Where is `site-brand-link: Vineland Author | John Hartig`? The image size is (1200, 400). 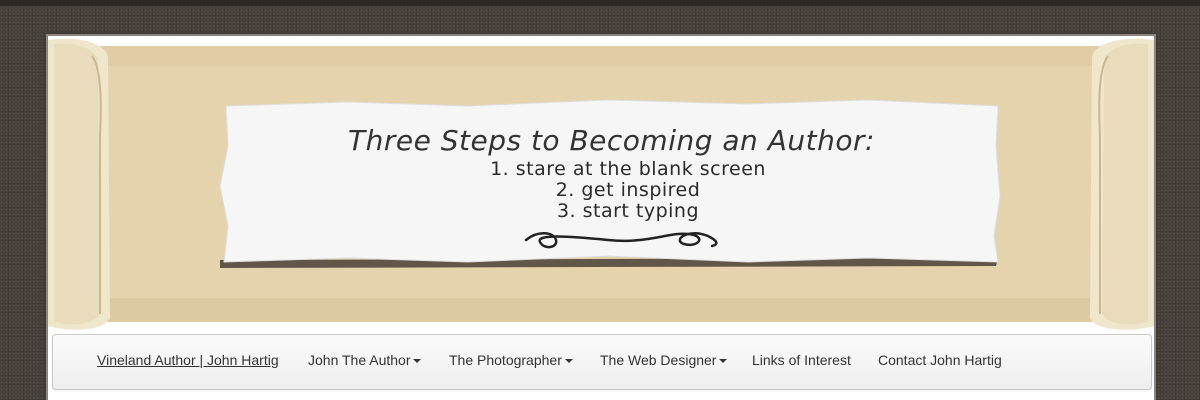
site-brand-link: Vineland Author | John Hartig is located at coordinates (188, 360).